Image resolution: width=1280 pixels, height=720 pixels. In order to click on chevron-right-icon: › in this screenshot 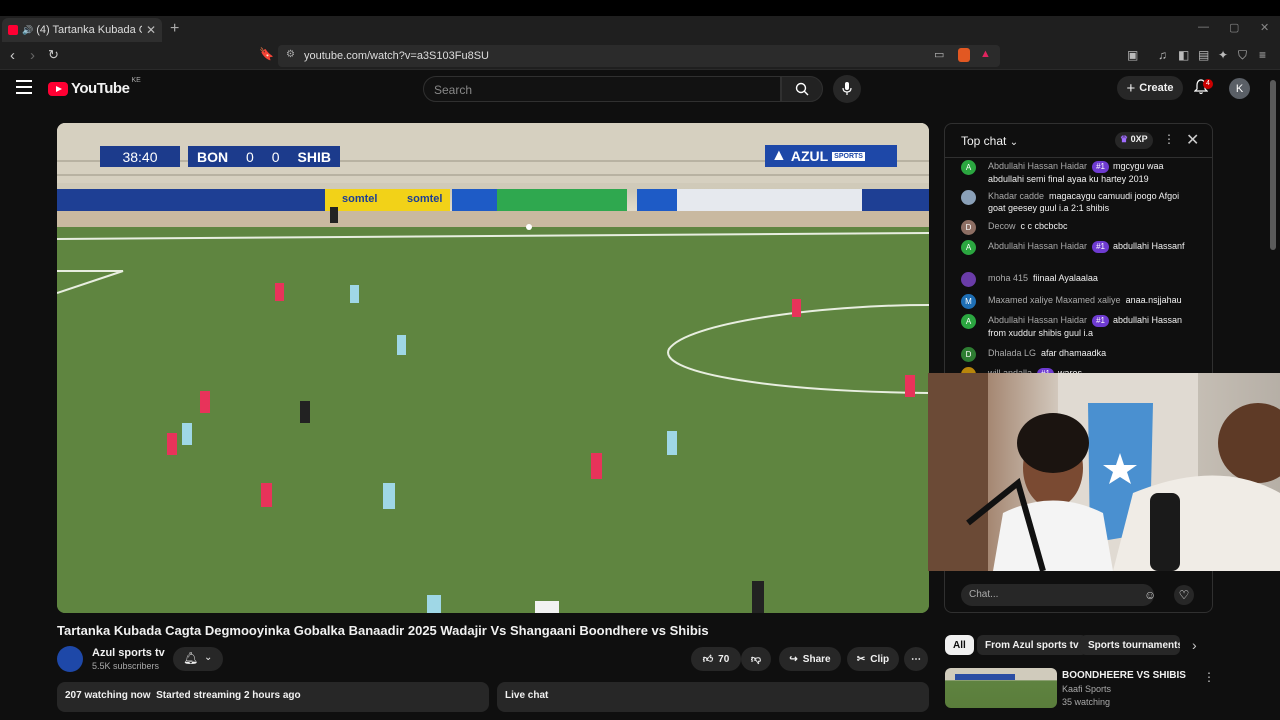, I will do `click(1194, 645)`.